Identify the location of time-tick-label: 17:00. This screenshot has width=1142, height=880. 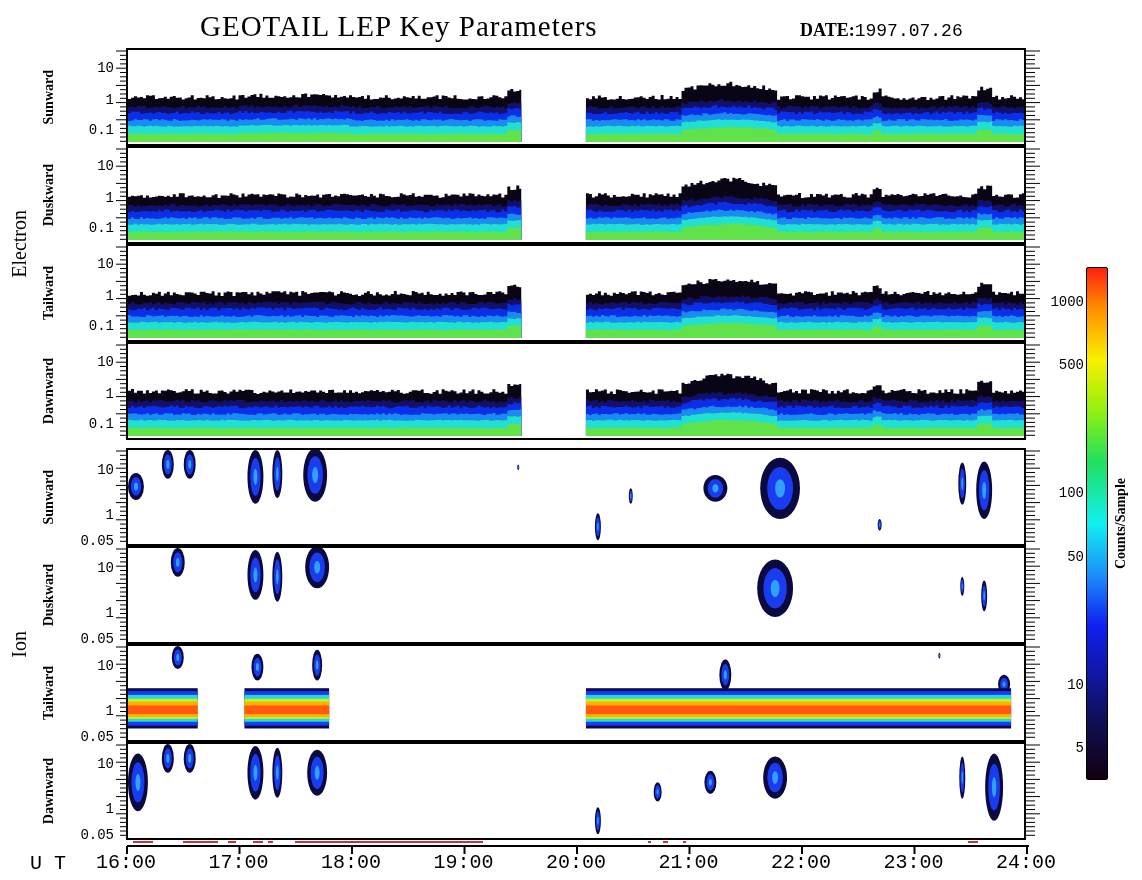
(238, 863).